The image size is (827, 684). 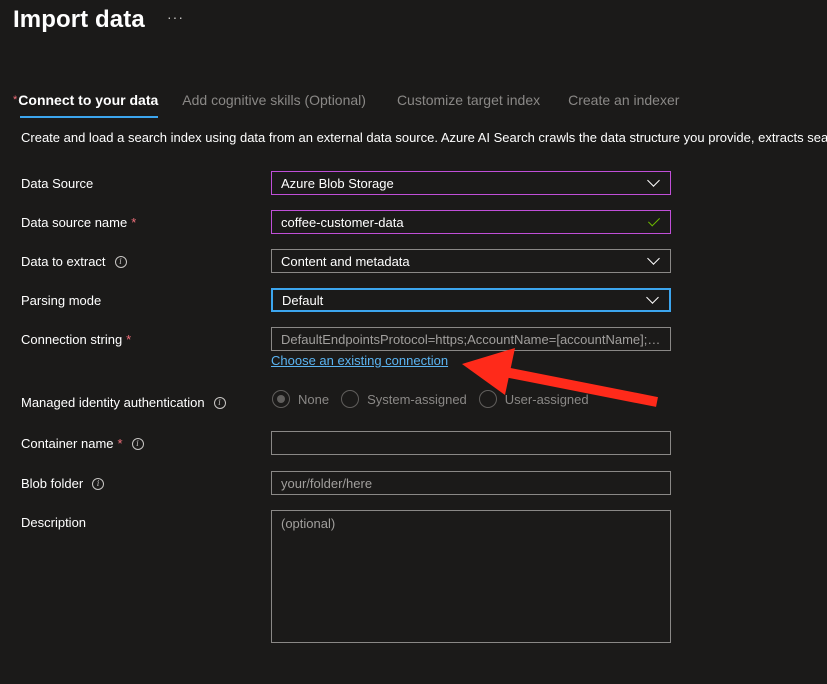 I want to click on parsing-mode-label: Parsing mode, so click(x=61, y=300).